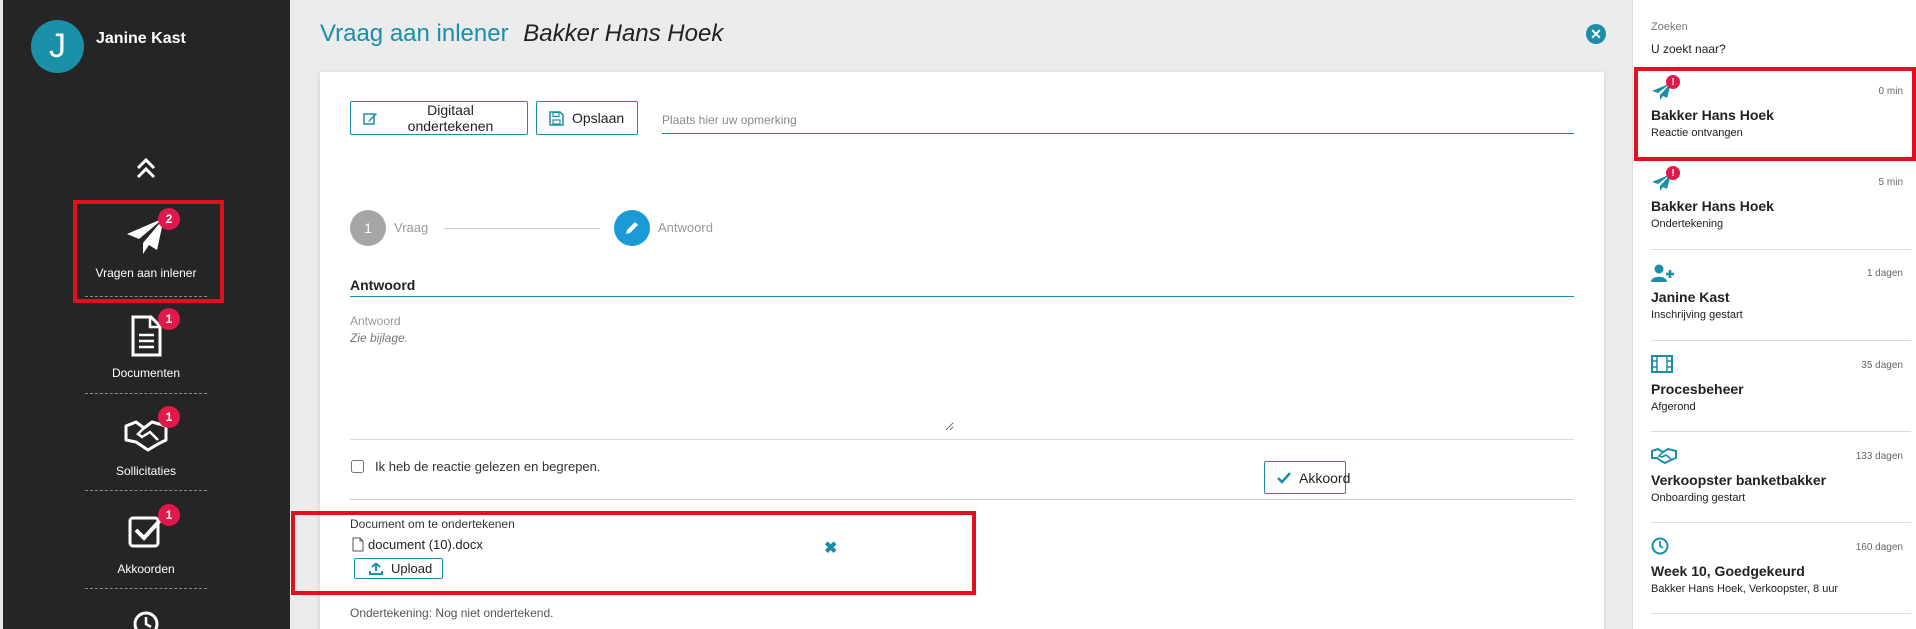 The height and width of the screenshot is (629, 1916). Describe the element at coordinates (146, 359) in the screenshot. I see `sidebar-item-documenten: 1 Documenten` at that location.